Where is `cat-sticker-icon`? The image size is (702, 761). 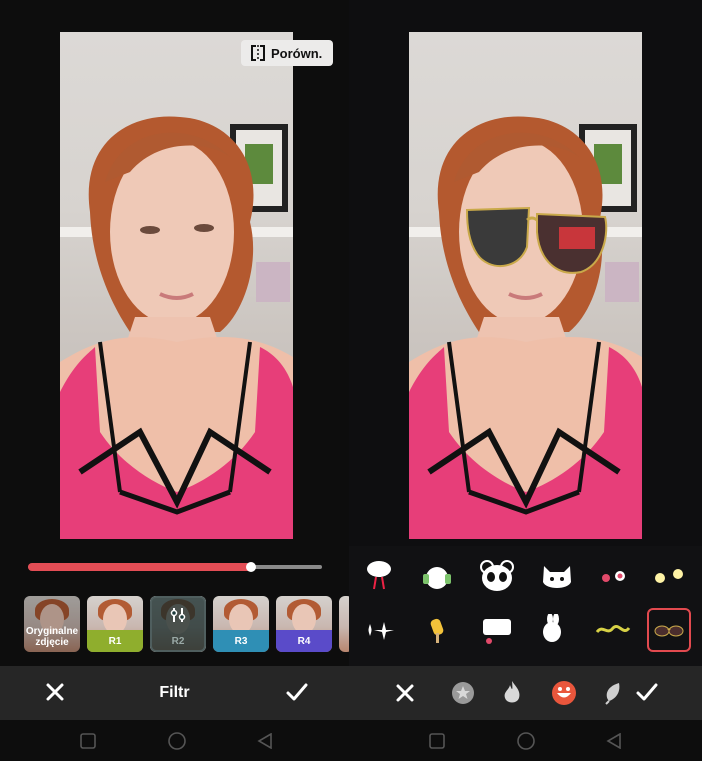 cat-sticker-icon is located at coordinates (557, 577).